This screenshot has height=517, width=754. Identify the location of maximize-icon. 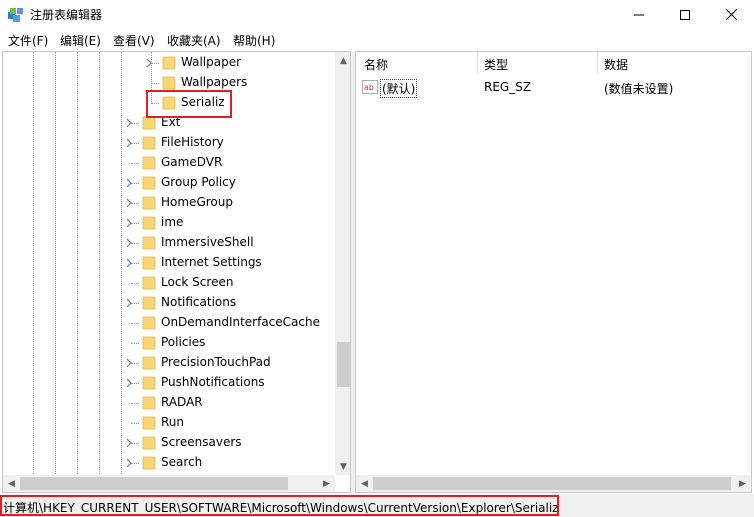
(685, 14).